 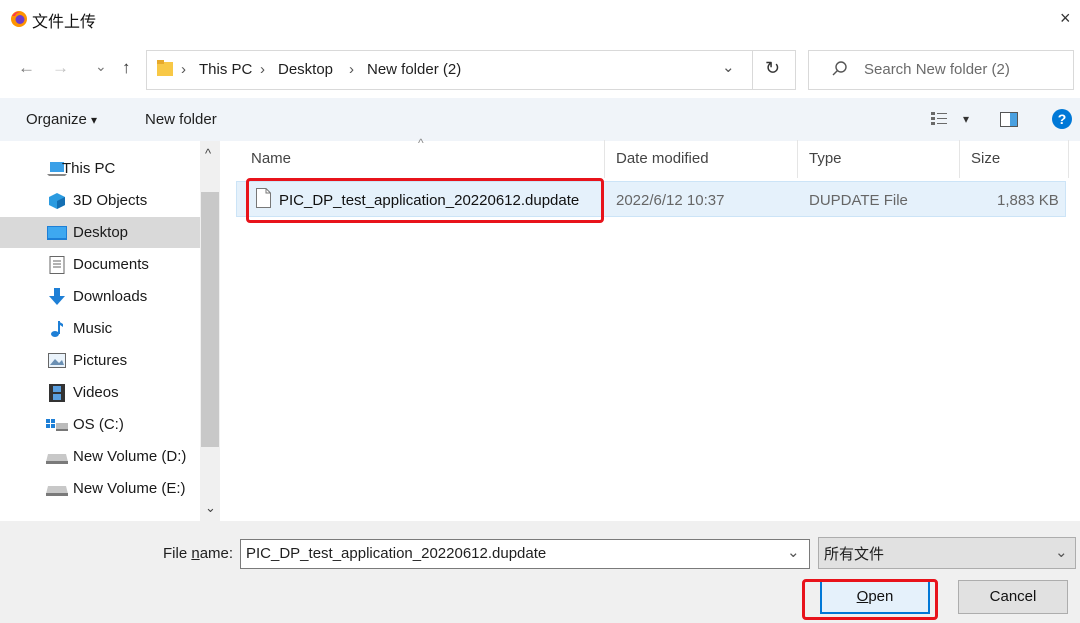 What do you see at coordinates (94, 120) in the screenshot?
I see `caret-down-icon: ▾` at bounding box center [94, 120].